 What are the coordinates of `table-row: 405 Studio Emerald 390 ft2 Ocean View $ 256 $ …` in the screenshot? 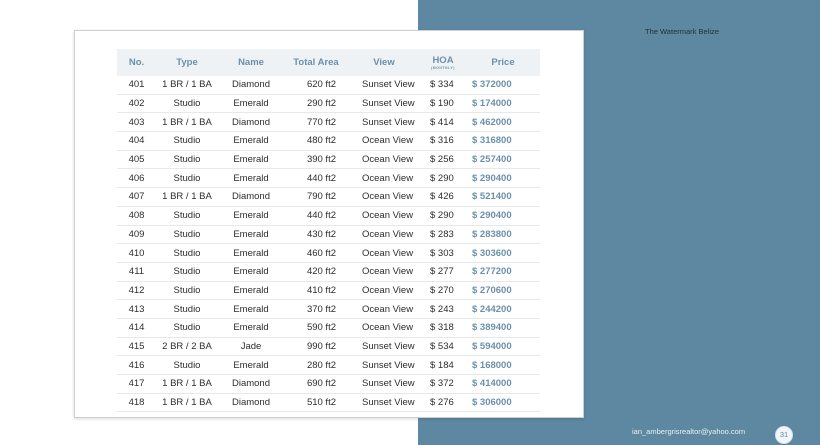 It's located at (328, 160).